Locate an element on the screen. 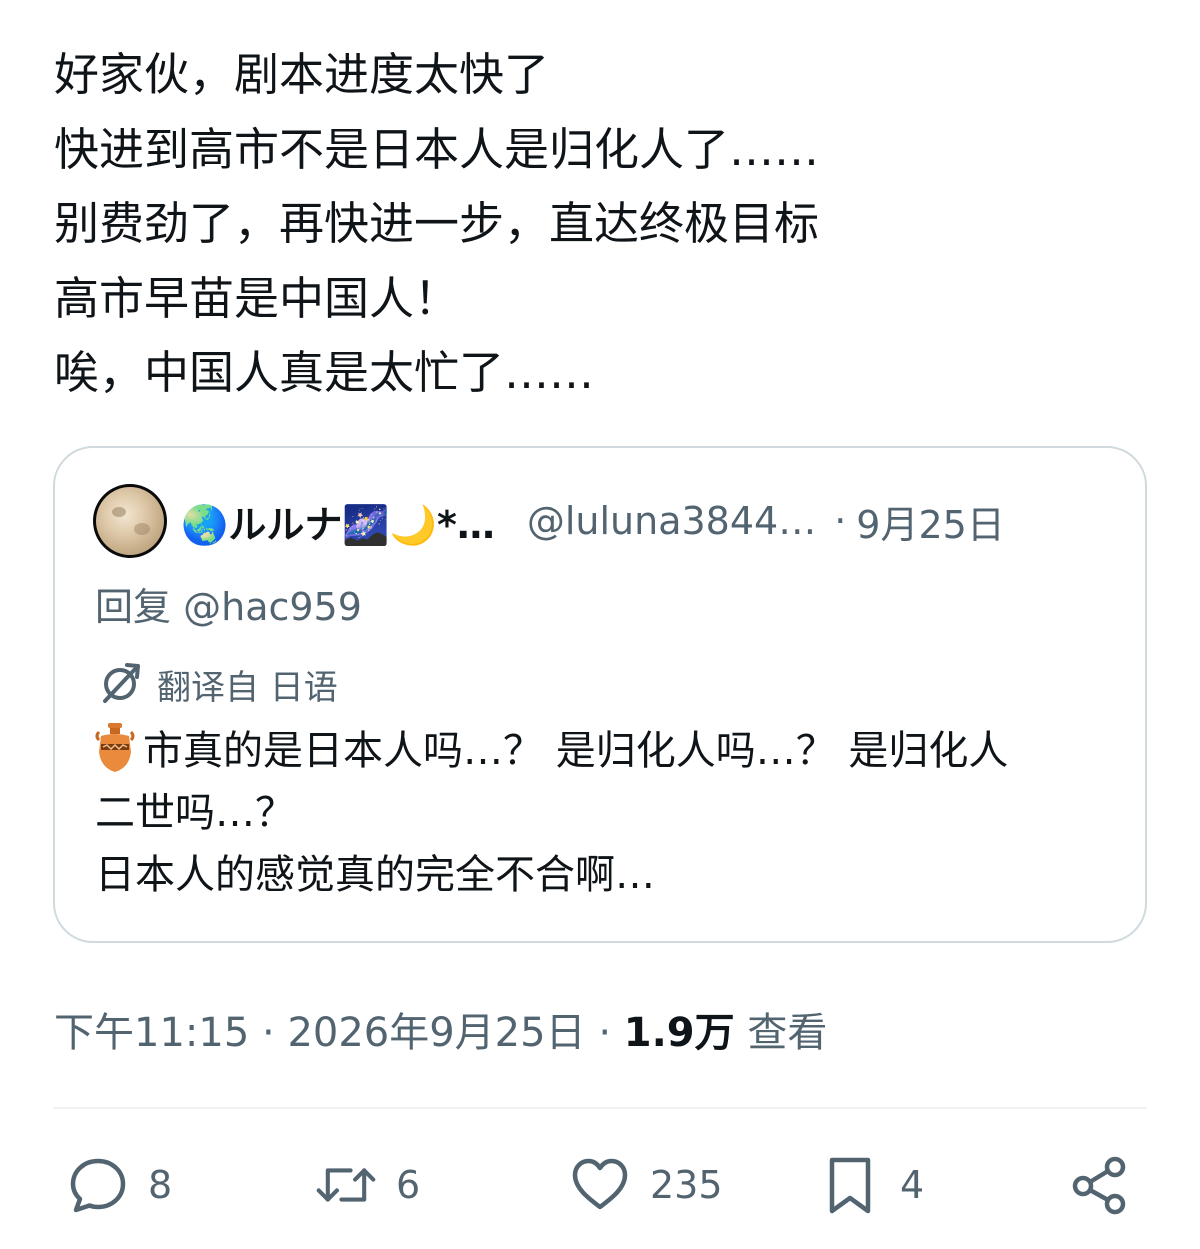  views-count: 1.9万 is located at coordinates (679, 1033).